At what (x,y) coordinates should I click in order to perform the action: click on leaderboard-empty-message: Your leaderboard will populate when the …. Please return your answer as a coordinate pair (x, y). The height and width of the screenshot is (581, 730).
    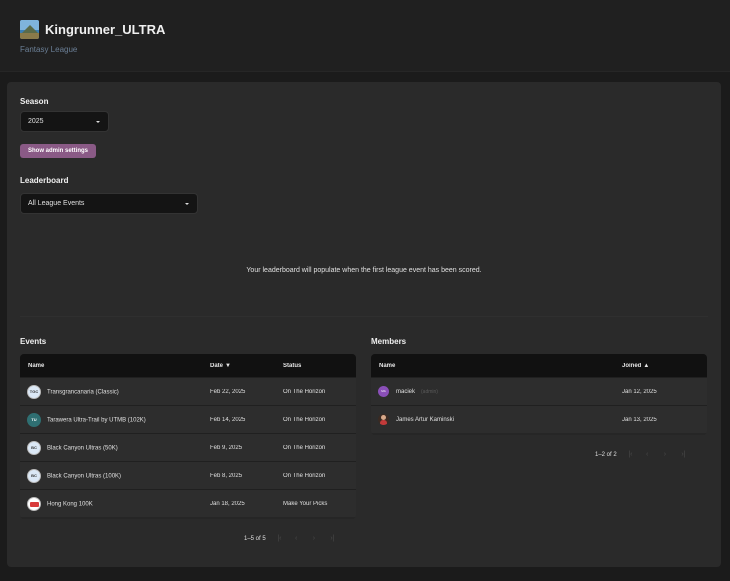
    Looking at the image, I should click on (364, 270).